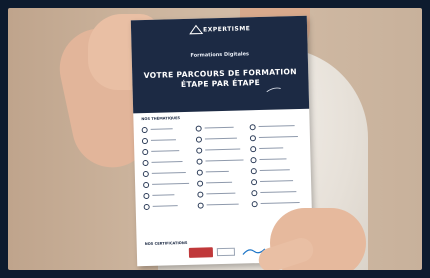 The height and width of the screenshot is (278, 430). Describe the element at coordinates (273, 90) in the screenshot. I see `swoosh-icon` at that location.